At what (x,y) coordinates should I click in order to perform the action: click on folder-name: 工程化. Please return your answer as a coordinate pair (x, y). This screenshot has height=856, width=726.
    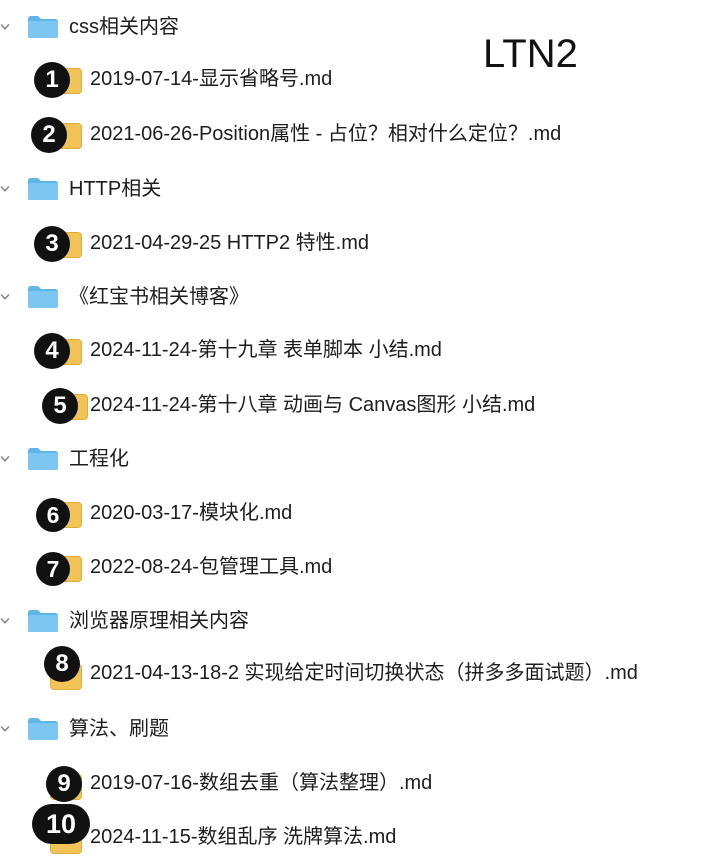
    Looking at the image, I should click on (99, 459).